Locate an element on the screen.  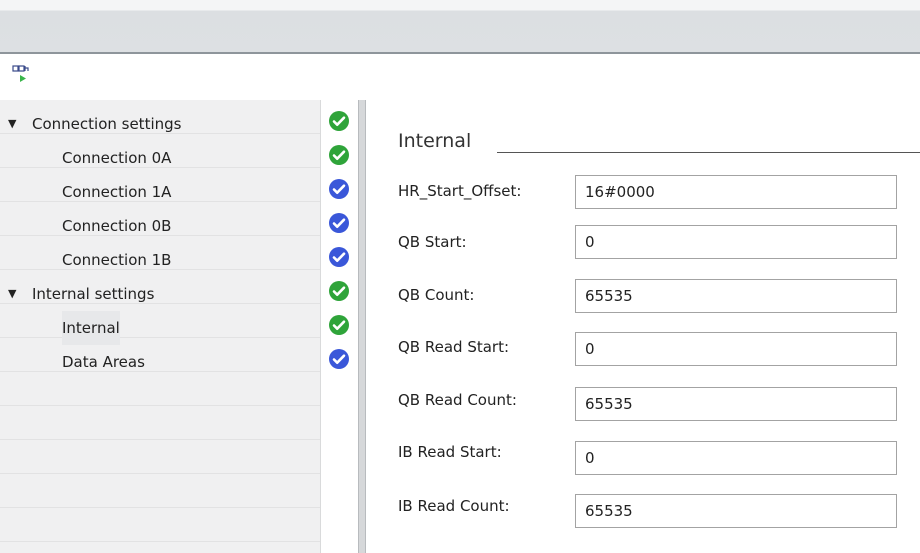
tree-item-internal: Internal is located at coordinates (160, 328).